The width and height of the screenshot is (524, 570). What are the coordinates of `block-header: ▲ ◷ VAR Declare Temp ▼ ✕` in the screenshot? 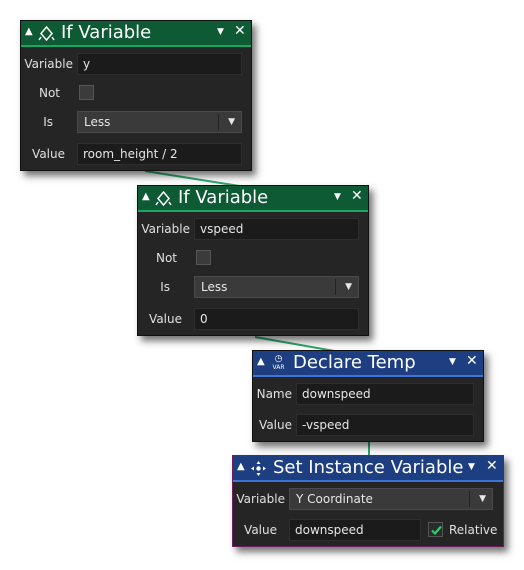 It's located at (368, 364).